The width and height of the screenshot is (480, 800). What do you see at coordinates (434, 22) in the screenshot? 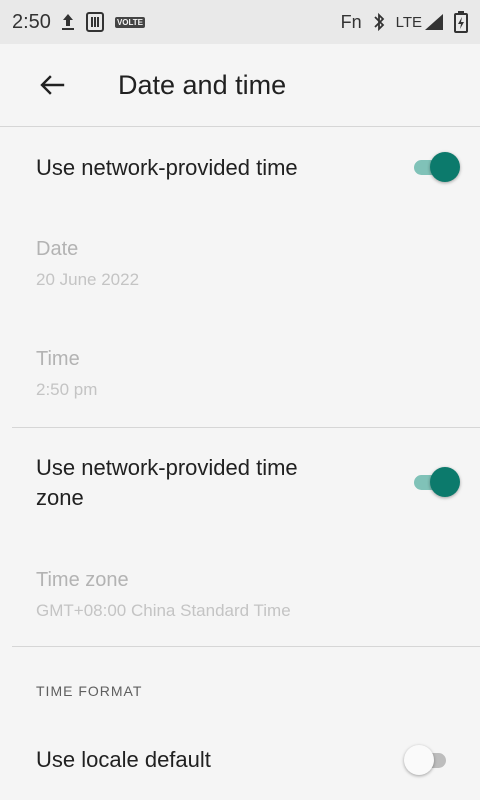
I see `signal-icon` at bounding box center [434, 22].